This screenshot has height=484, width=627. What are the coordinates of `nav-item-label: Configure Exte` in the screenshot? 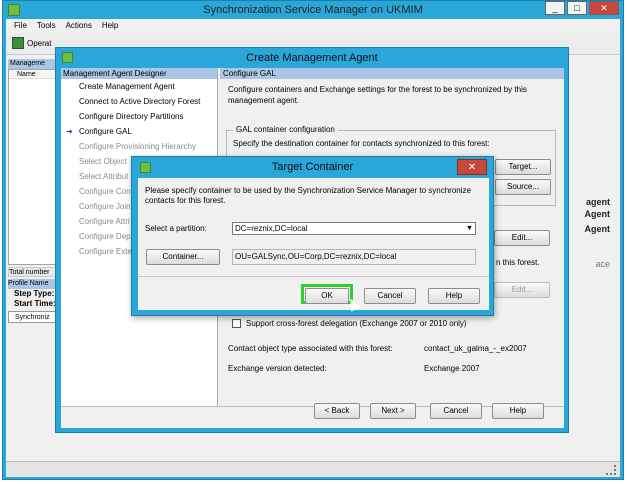 It's located at (105, 251).